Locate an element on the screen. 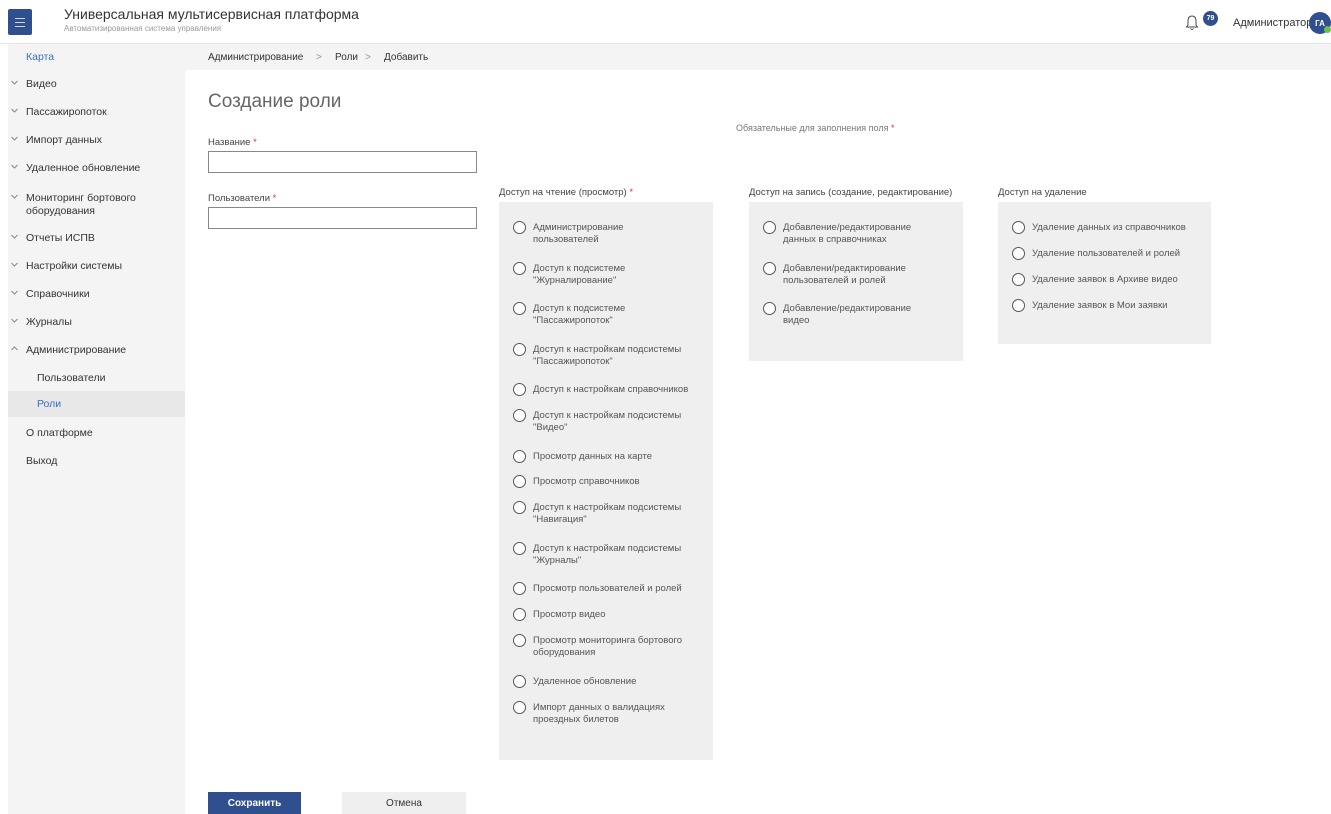 Image resolution: width=1331 pixels, height=814 pixels. permission-option-line: видео is located at coordinates (796, 320).